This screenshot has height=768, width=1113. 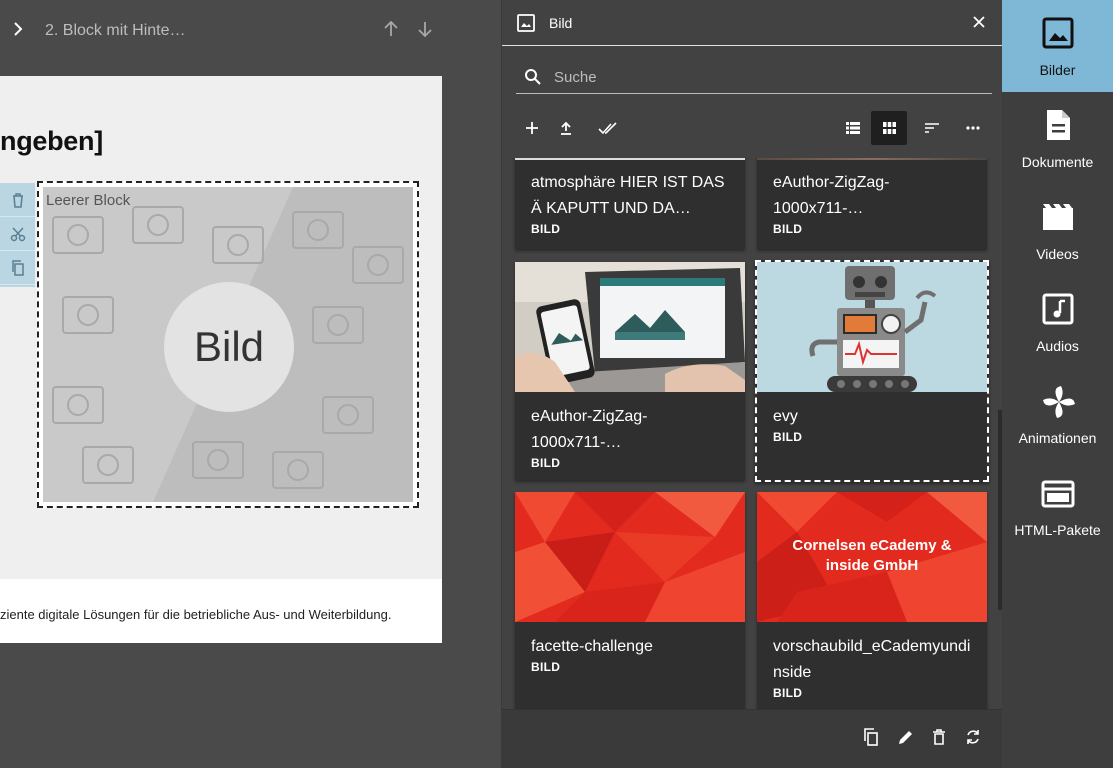 What do you see at coordinates (1059, 404) in the screenshot?
I see `animation-icon` at bounding box center [1059, 404].